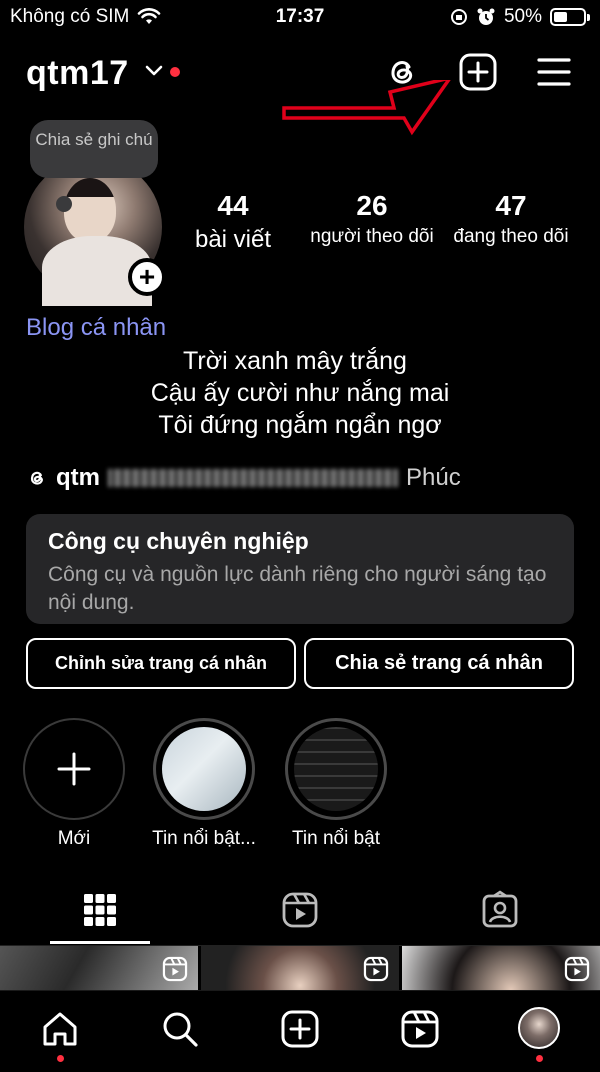  What do you see at coordinates (77, 73) in the screenshot?
I see `username-switcher: qtm17` at bounding box center [77, 73].